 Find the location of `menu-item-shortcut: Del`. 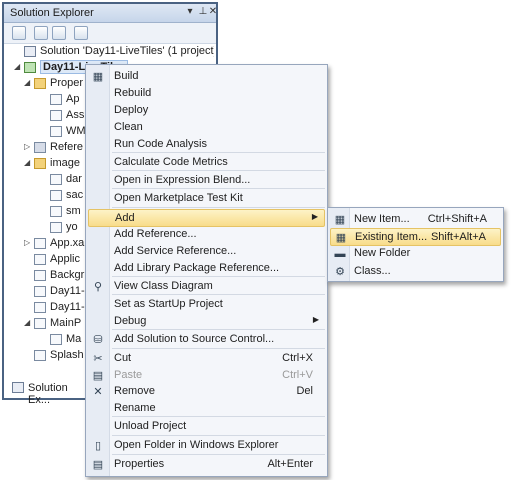

menu-item-shortcut: Del is located at coordinates (304, 391).